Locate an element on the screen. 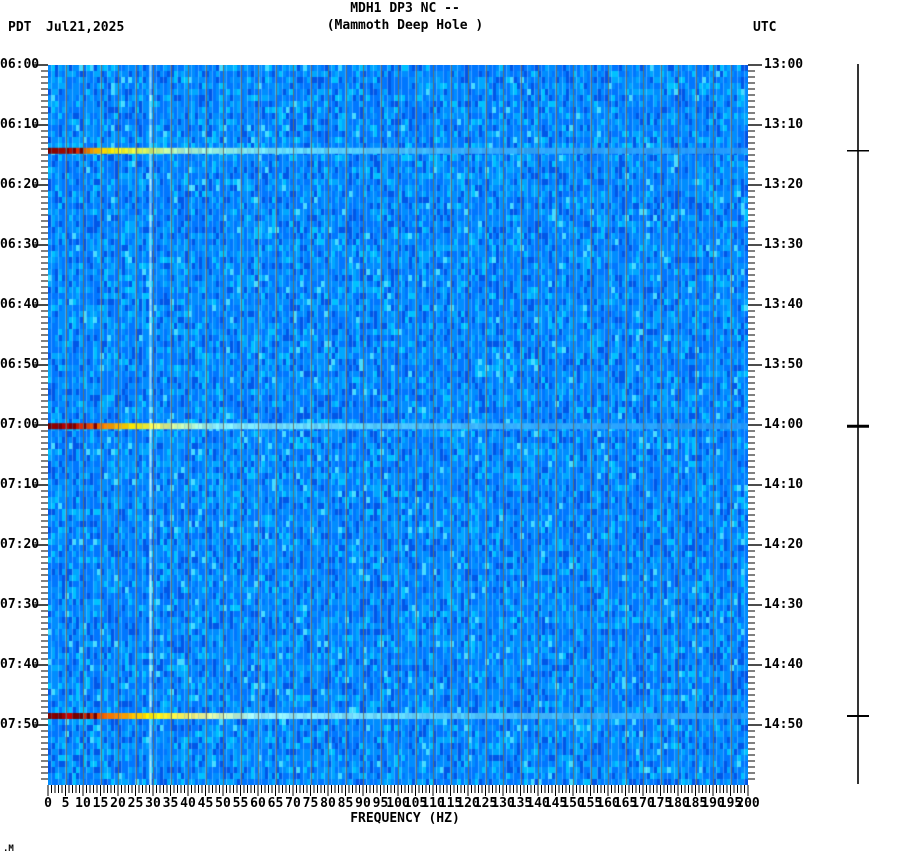  right-time-label: 14:00 is located at coordinates (784, 424).